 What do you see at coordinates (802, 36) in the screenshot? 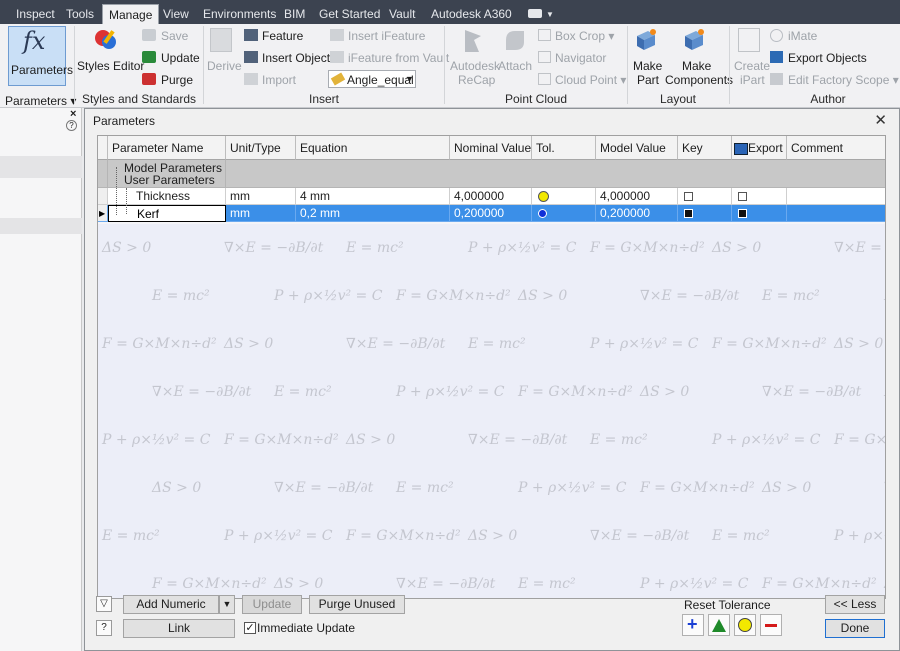
I see `imate-button: iMate` at bounding box center [802, 36].